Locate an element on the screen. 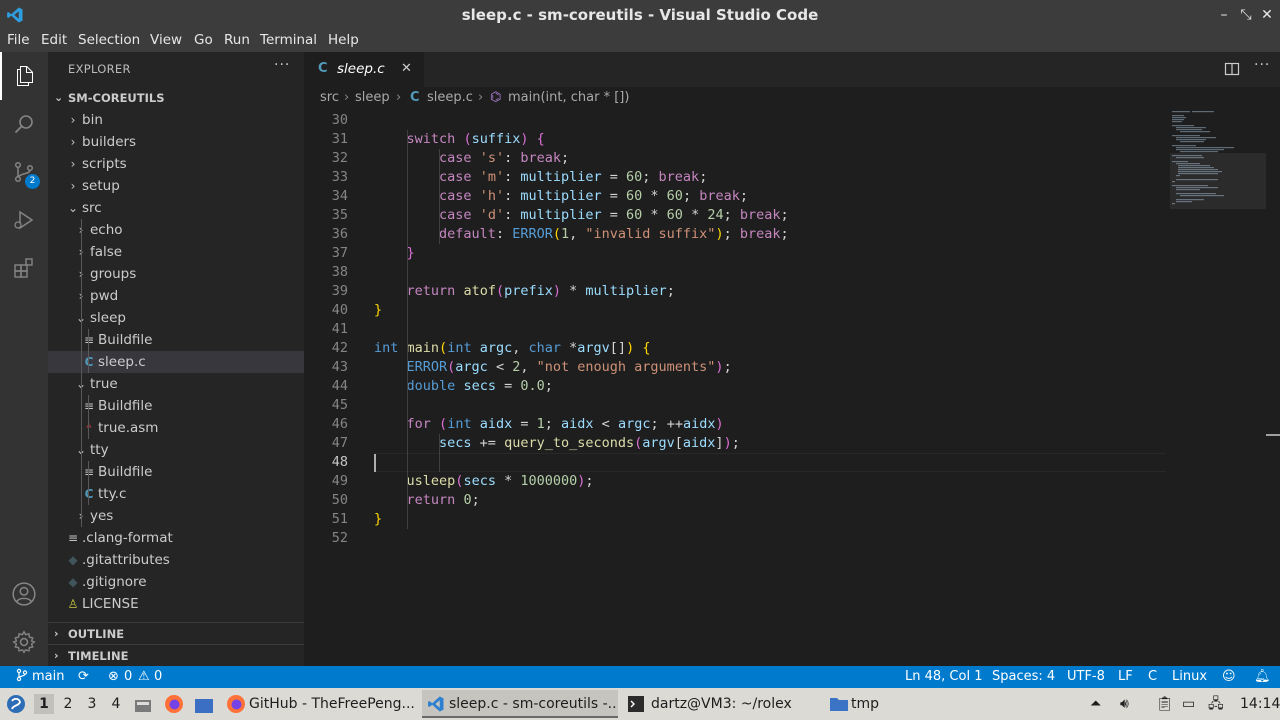 The width and height of the screenshot is (1280, 720). menu-edit: Edit is located at coordinates (54, 41).